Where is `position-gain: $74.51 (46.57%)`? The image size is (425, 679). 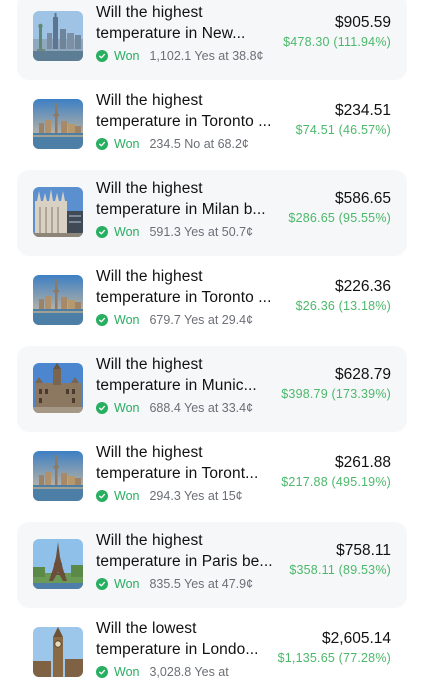 position-gain: $74.51 (46.57%) is located at coordinates (343, 130).